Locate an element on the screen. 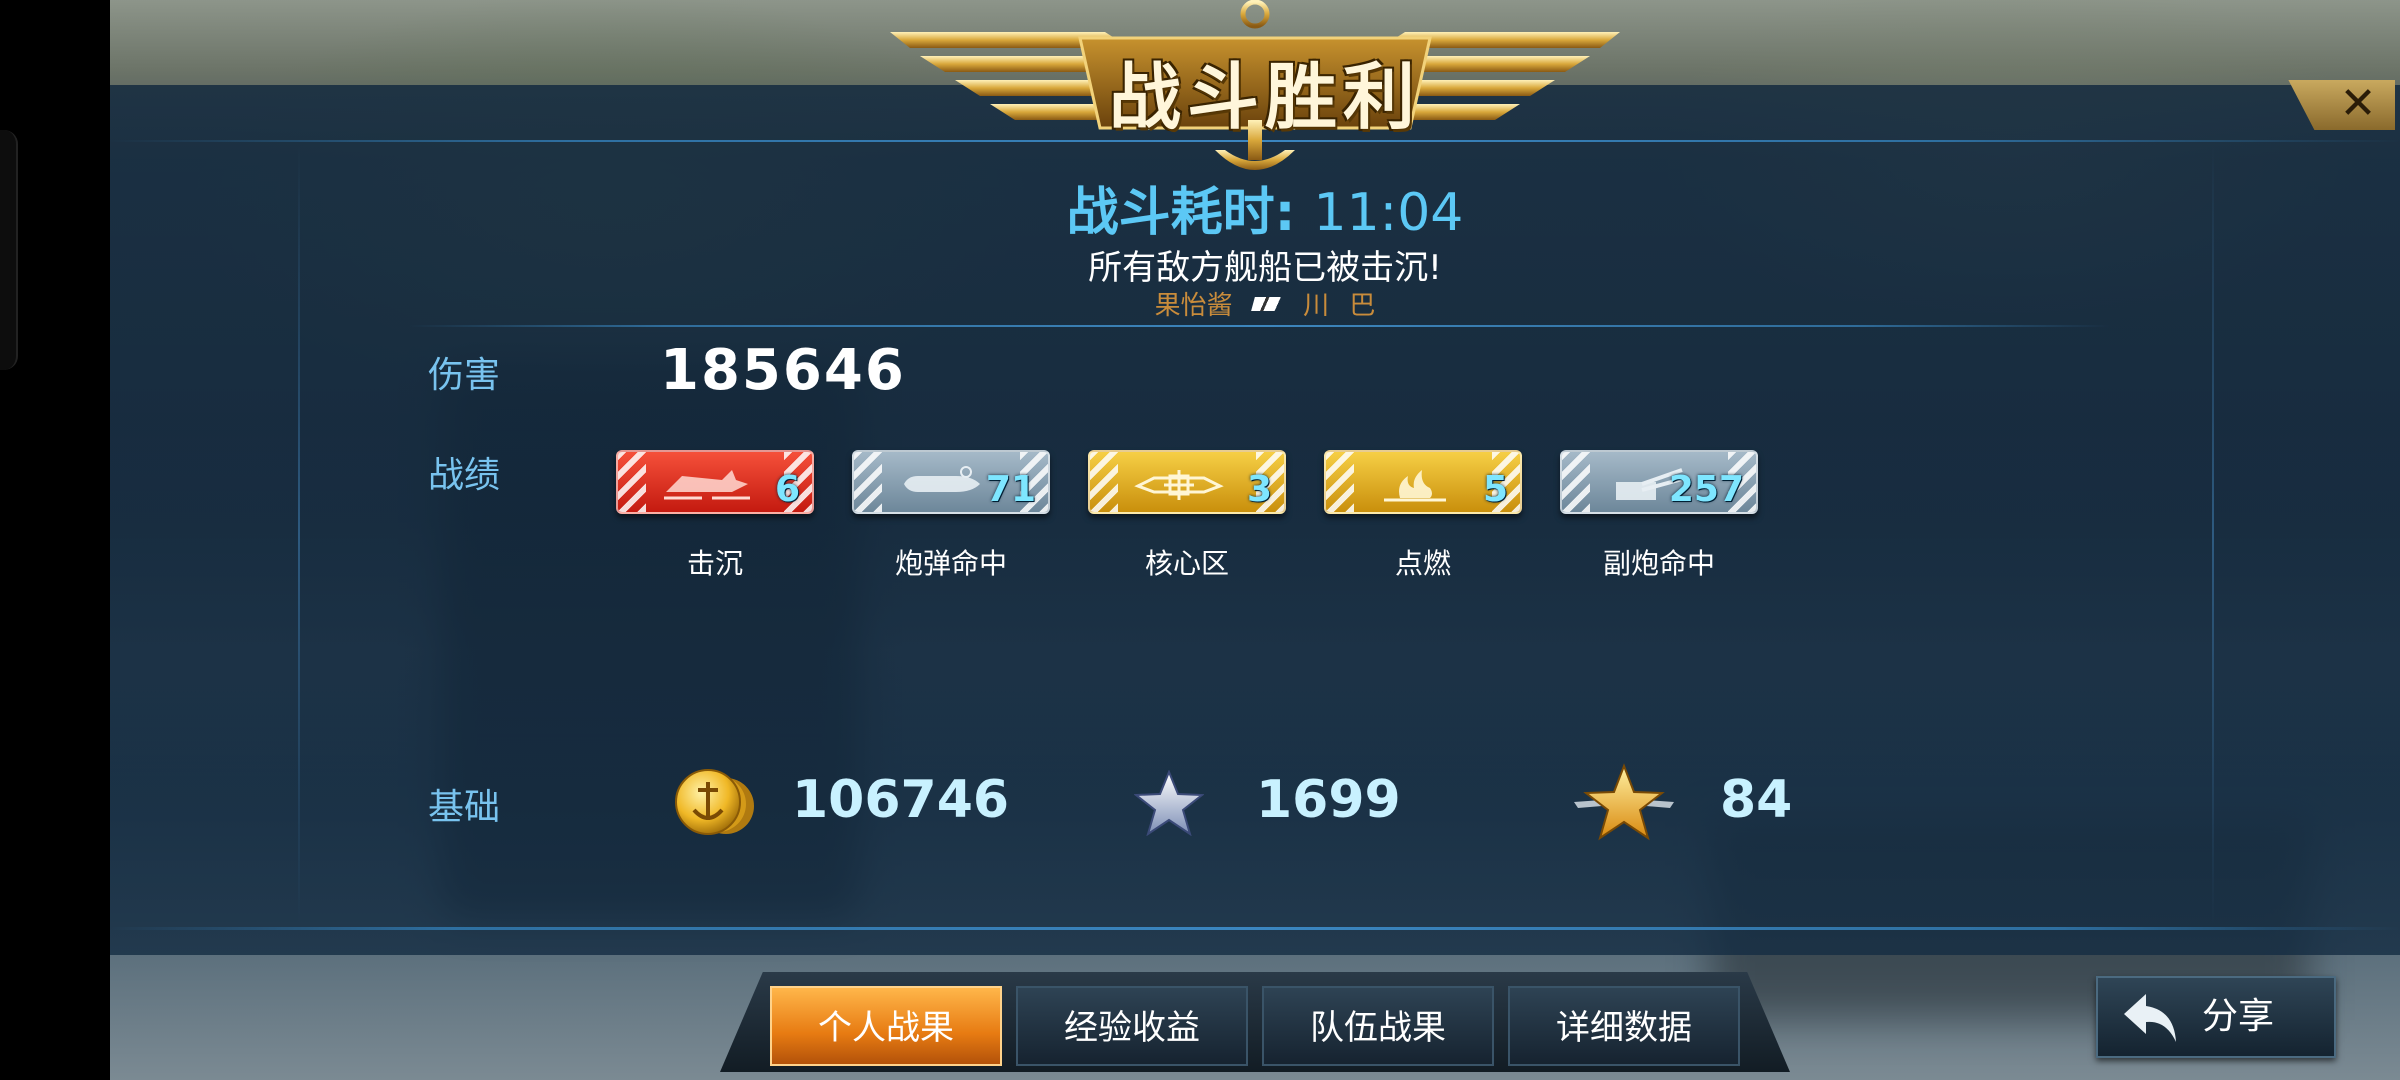 This screenshot has width=2400, height=1080. record-caption: 副炮命中 is located at coordinates (1658, 563).